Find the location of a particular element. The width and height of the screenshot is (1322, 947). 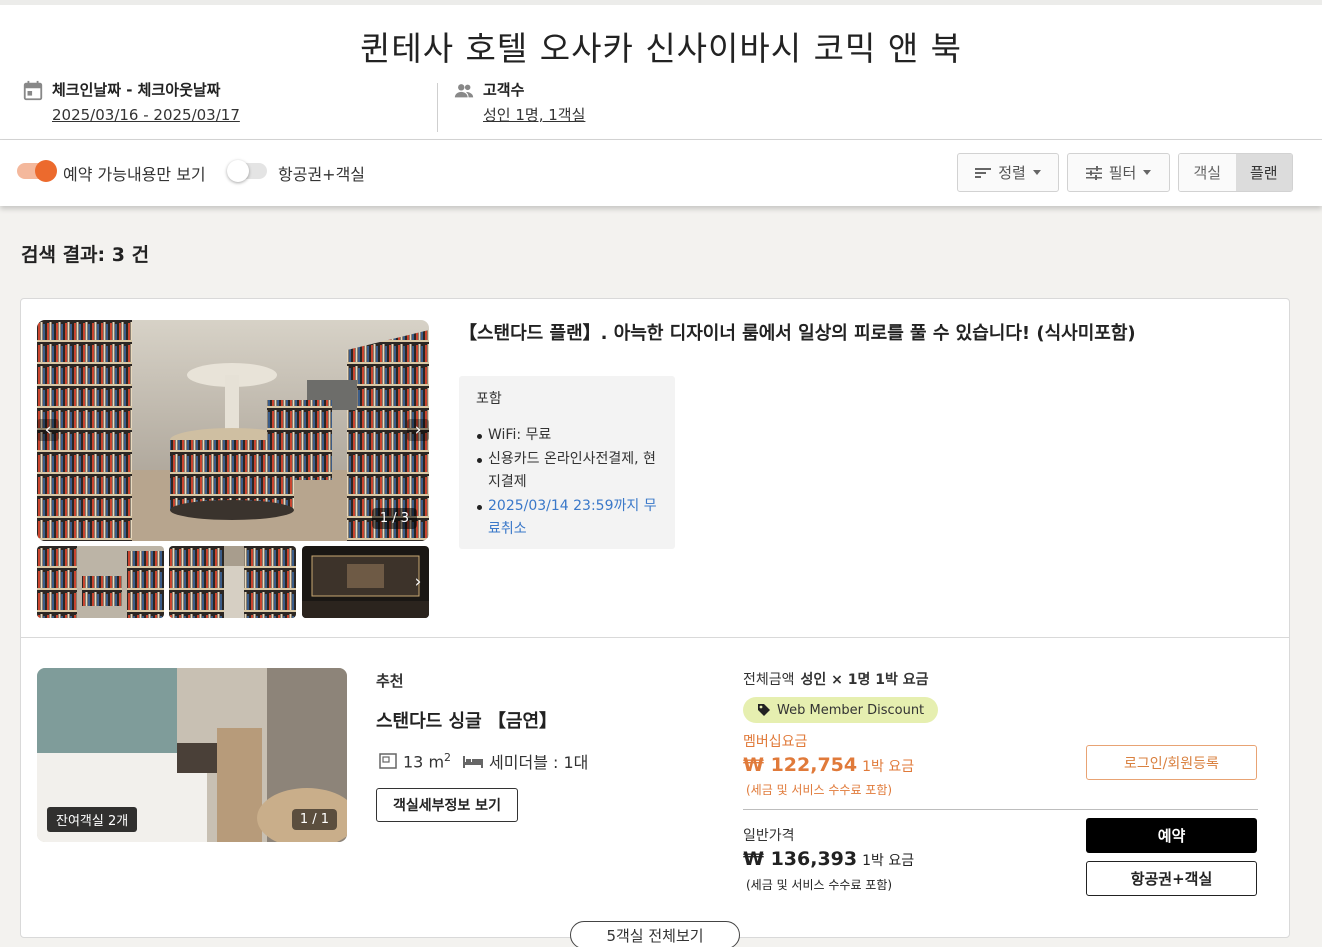

chevron-left-icon: ‹ is located at coordinates (48, 430).